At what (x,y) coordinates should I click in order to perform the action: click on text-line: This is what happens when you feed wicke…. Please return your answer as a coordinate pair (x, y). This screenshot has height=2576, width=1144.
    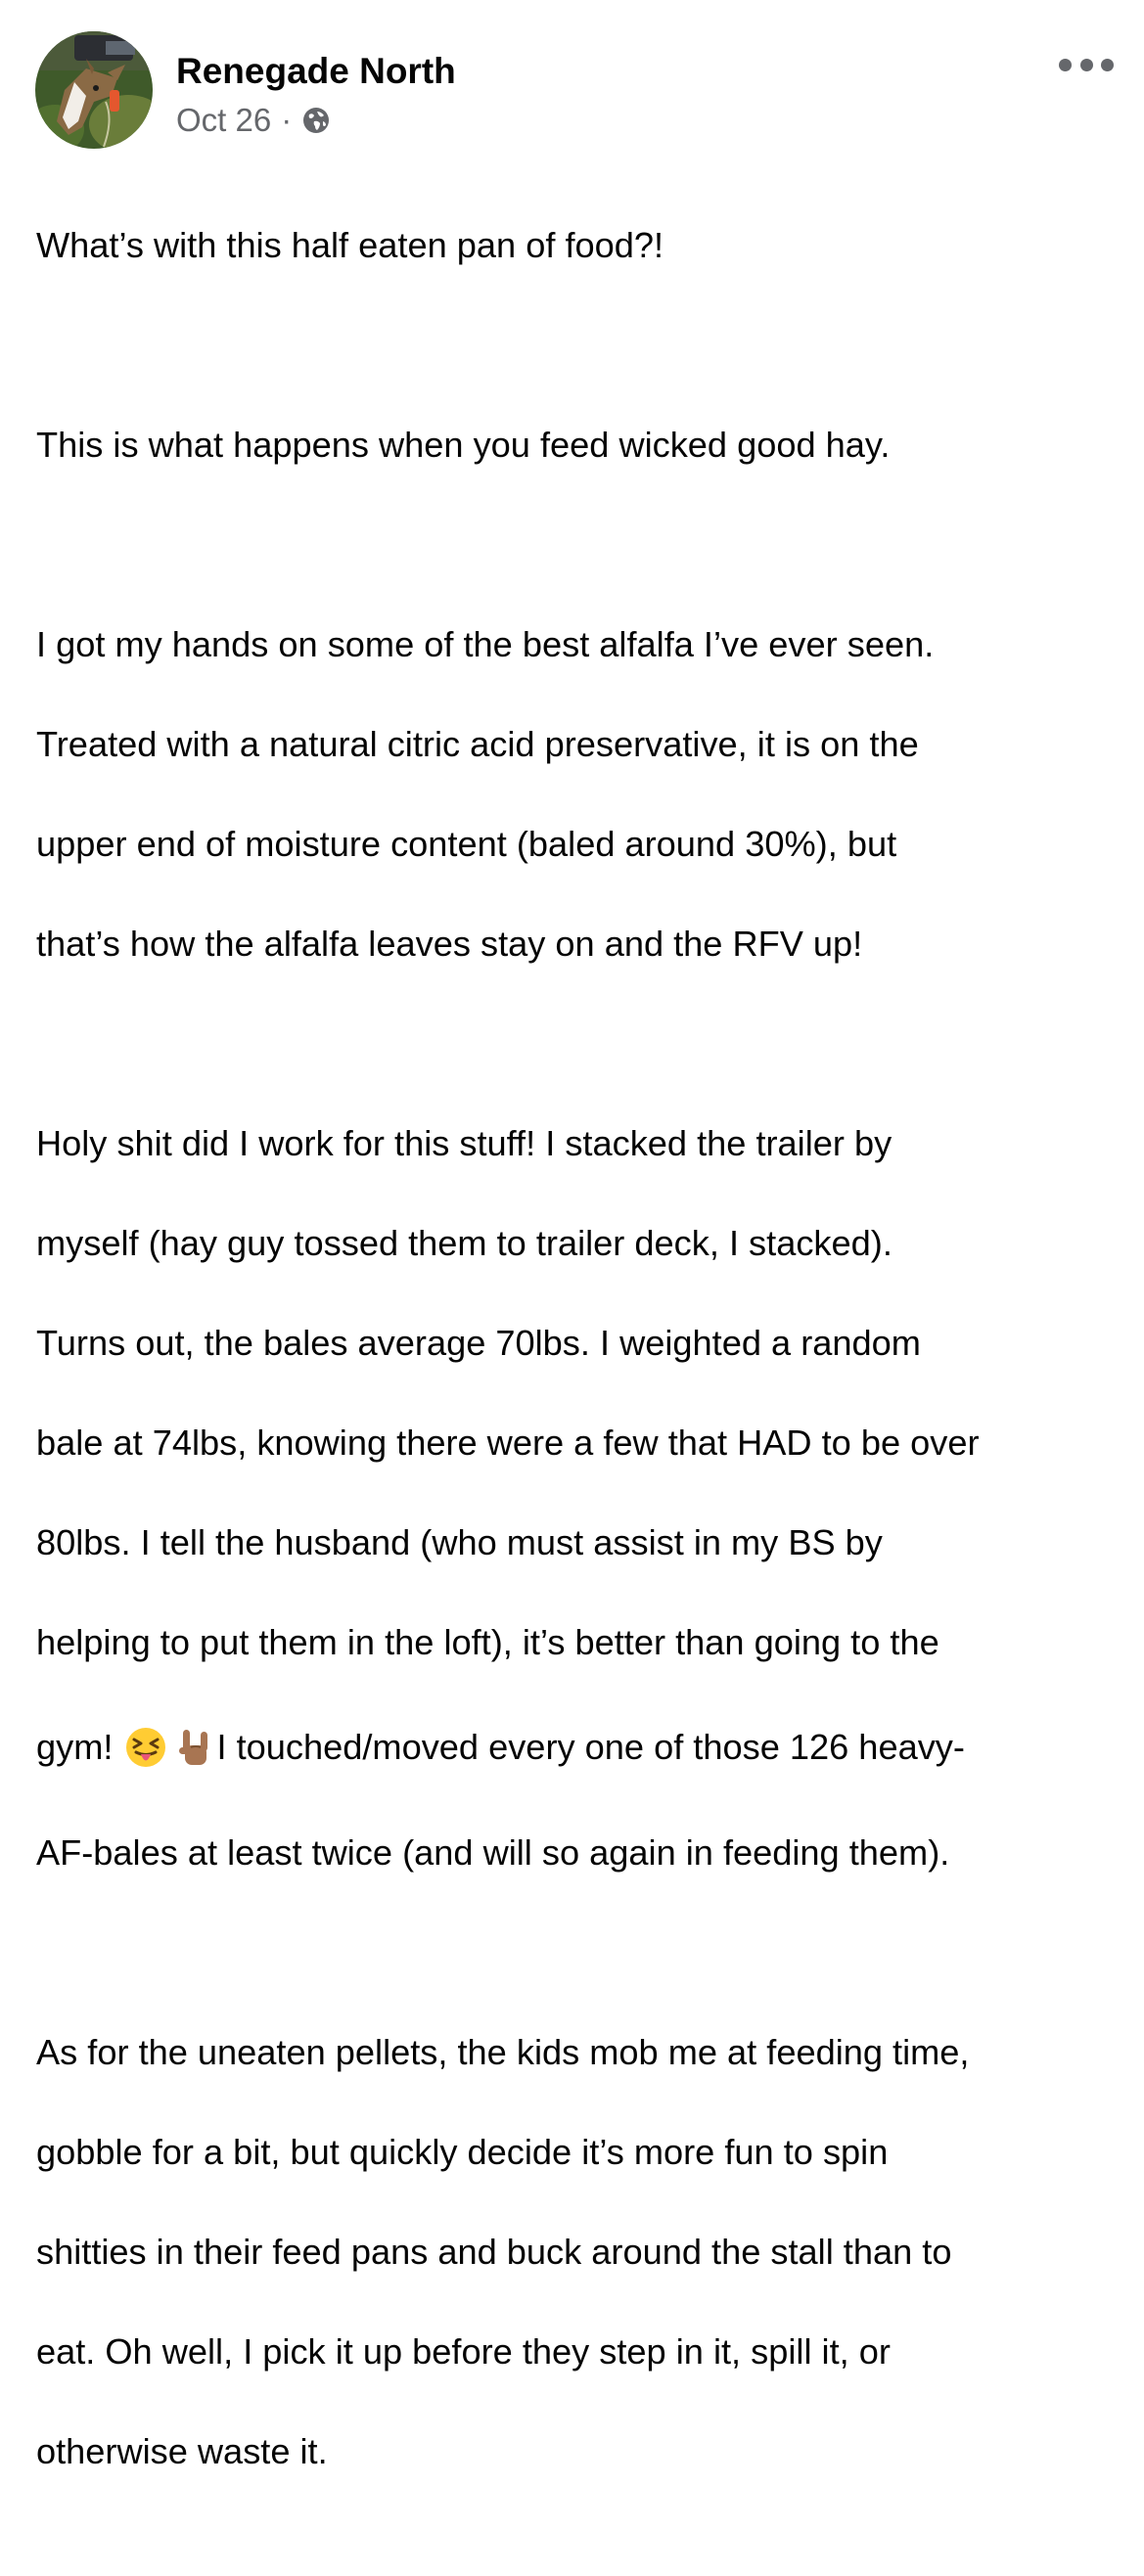
    Looking at the image, I should click on (463, 445).